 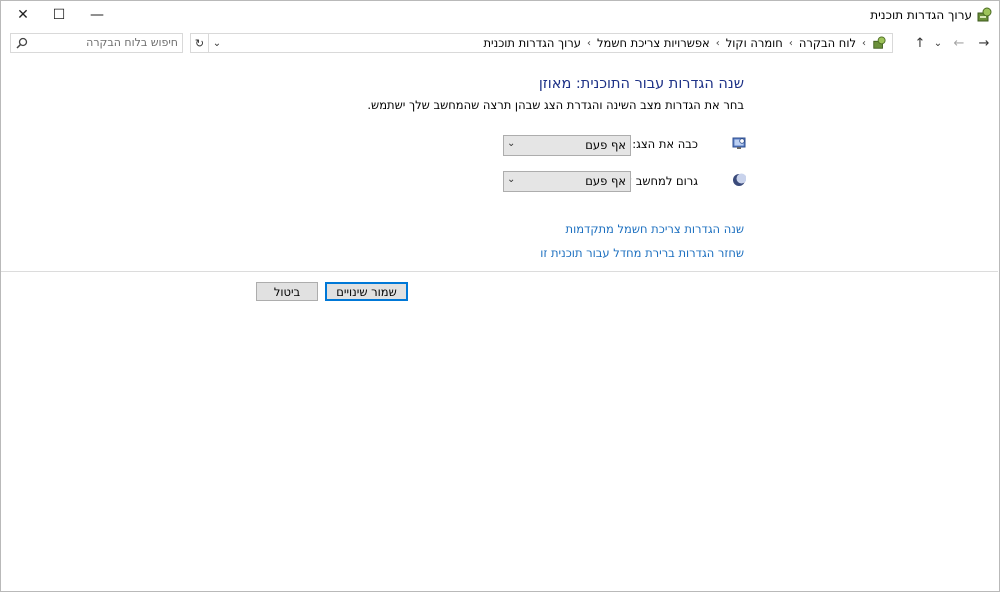 I want to click on back-arrow-icon: →, so click(x=984, y=43).